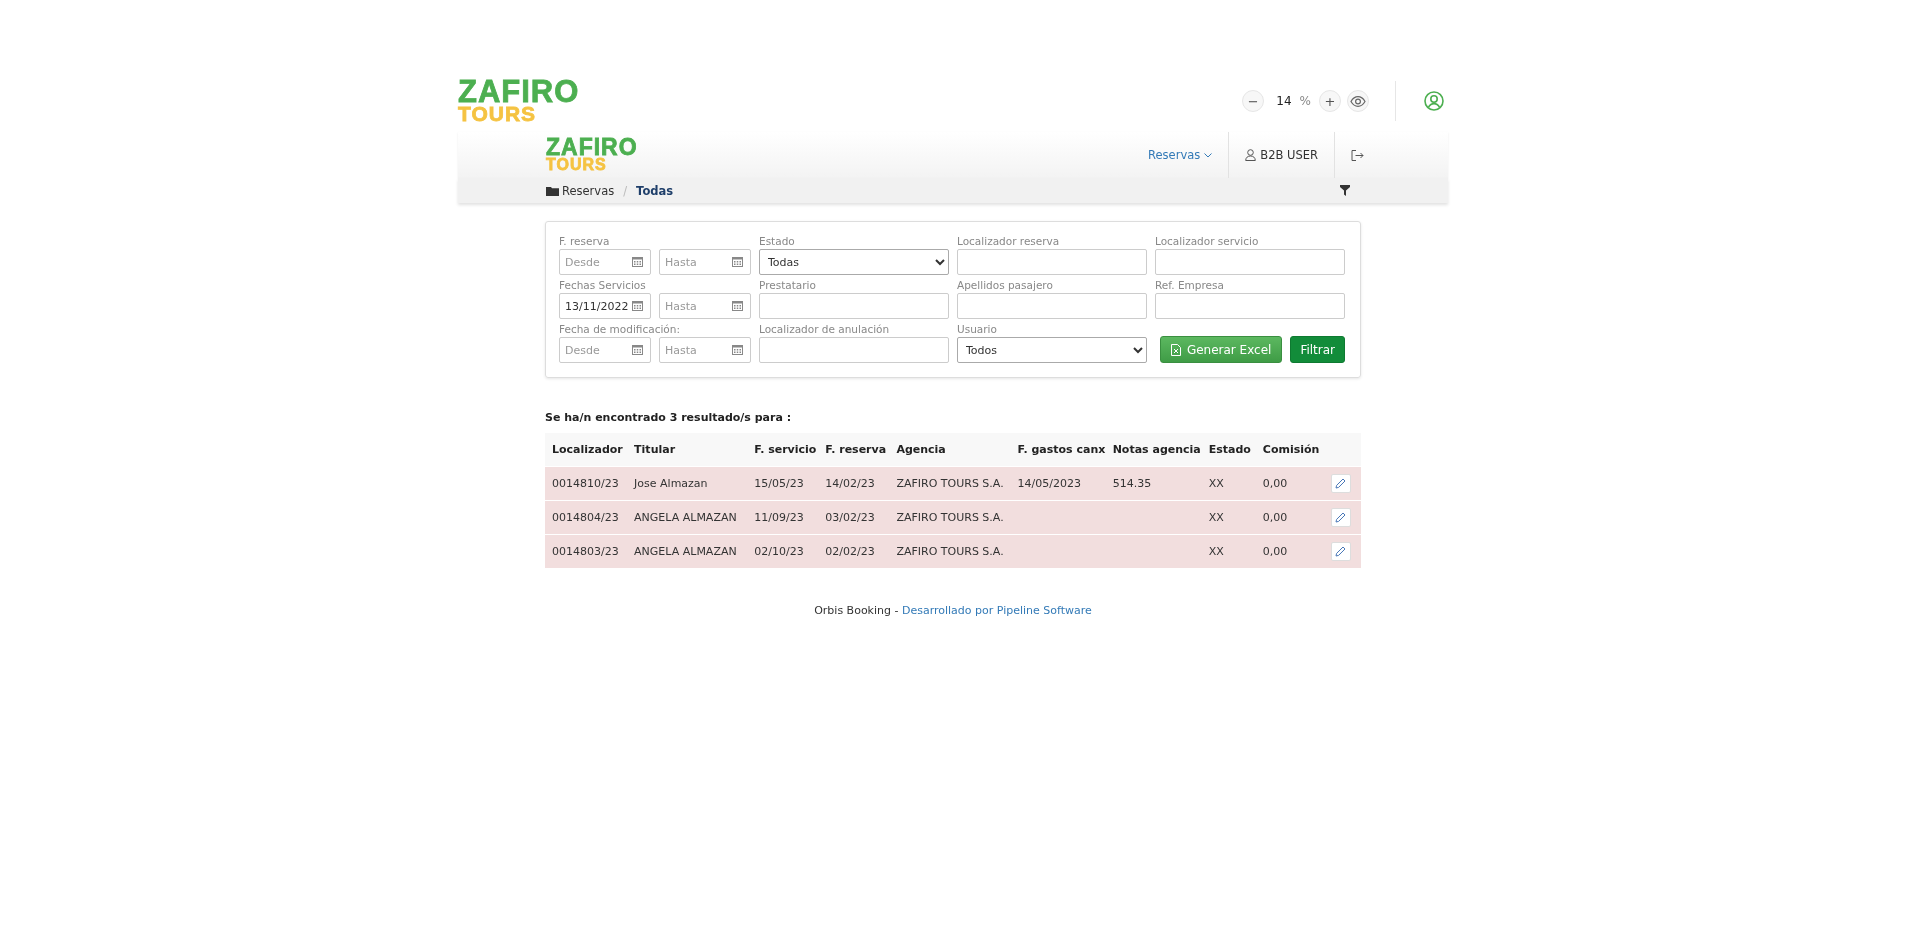 The image size is (1920, 945). Describe the element at coordinates (586, 483) in the screenshot. I see `table-cell: 0014810/23` at that location.